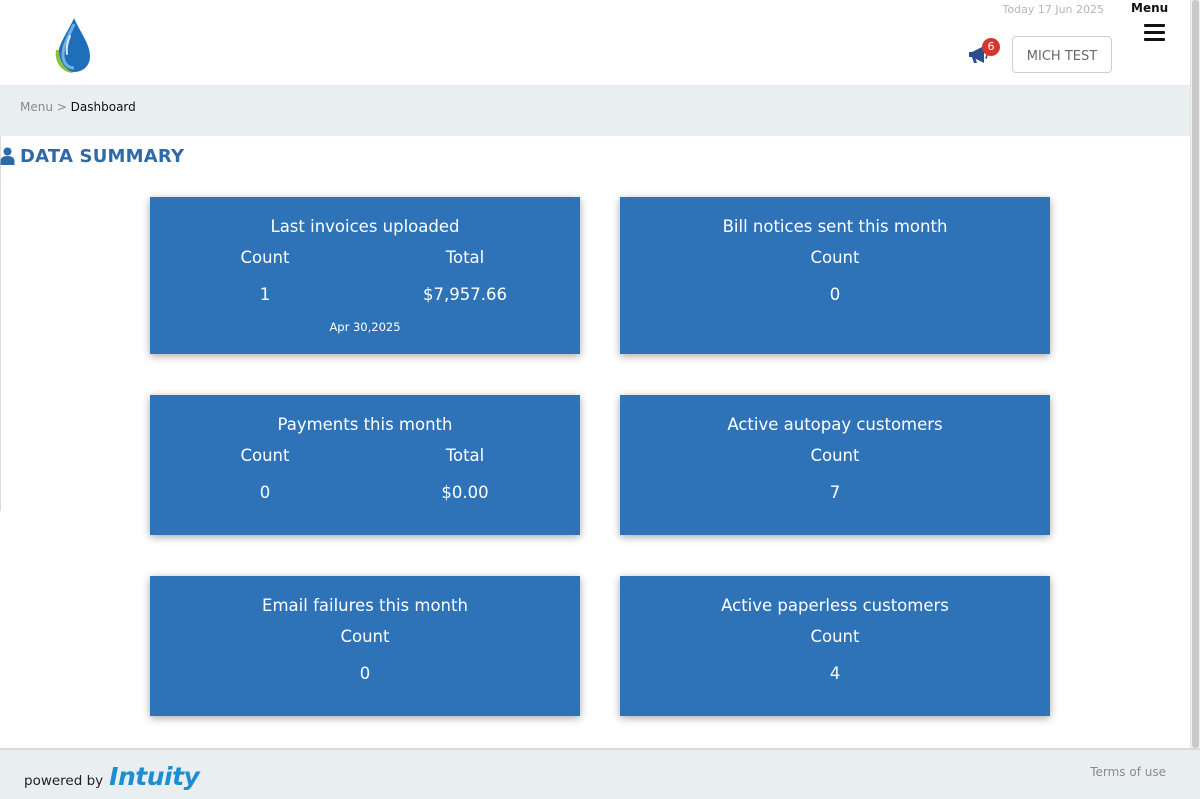  I want to click on card-paperless: Active paperless customers Count 4, so click(835, 646).